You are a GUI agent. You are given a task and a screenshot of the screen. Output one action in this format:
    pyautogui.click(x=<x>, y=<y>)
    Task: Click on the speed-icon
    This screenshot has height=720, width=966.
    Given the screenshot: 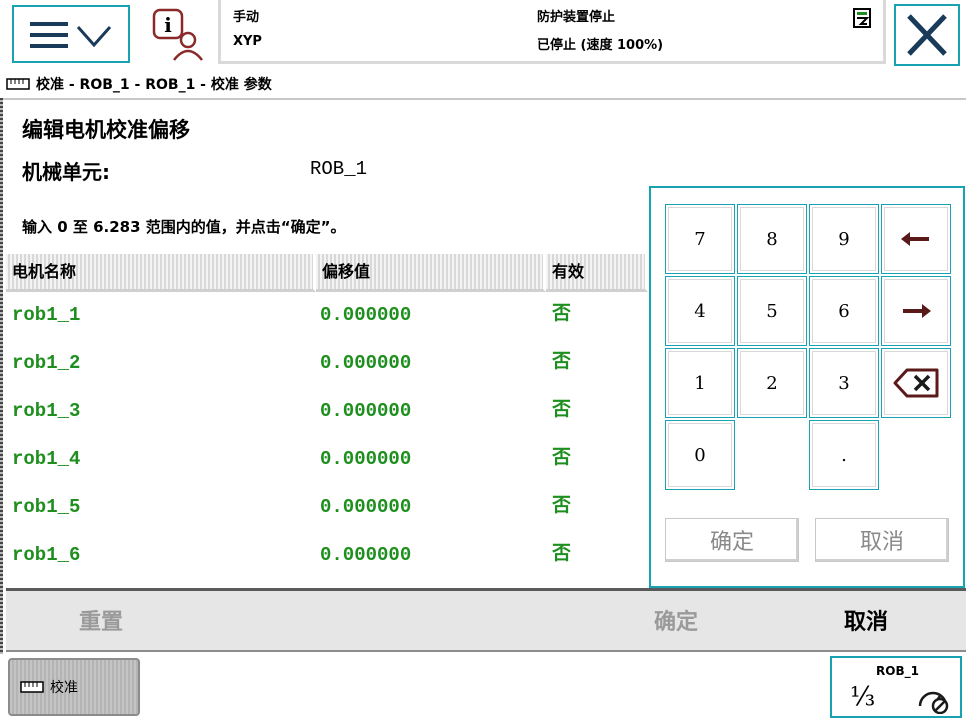 What is the action you would take?
    pyautogui.click(x=933, y=702)
    